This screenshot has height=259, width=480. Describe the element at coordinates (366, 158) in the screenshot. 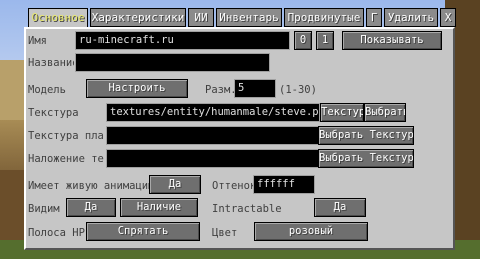

I see `select-overlay-texture-button: Выбрать Текстуру` at that location.